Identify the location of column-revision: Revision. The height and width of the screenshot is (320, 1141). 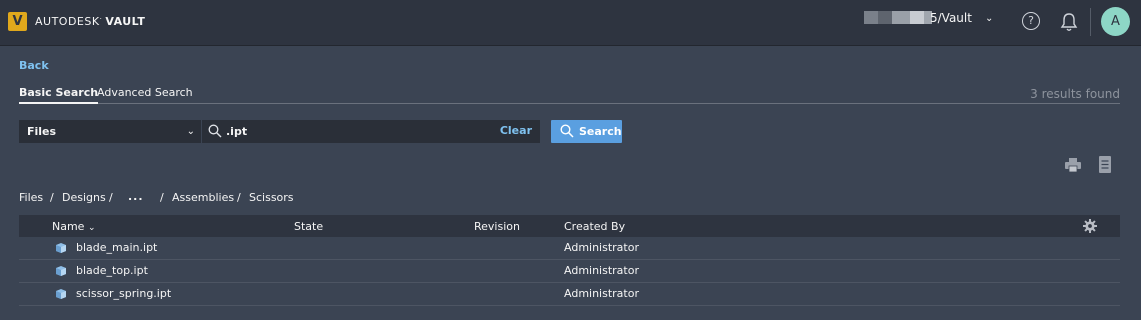
(497, 226).